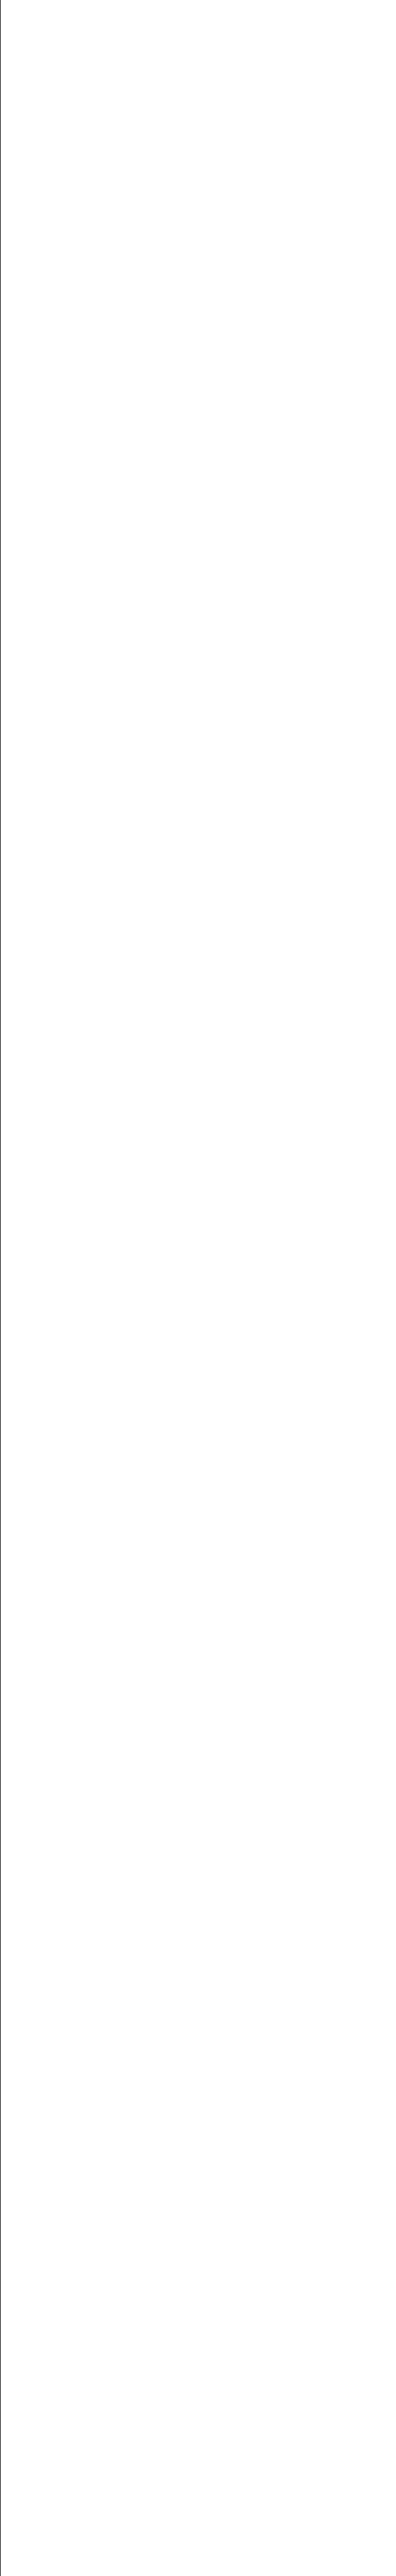 This screenshot has width=396, height=2576. What do you see at coordinates (199, 7) in the screenshot?
I see `event-header` at bounding box center [199, 7].